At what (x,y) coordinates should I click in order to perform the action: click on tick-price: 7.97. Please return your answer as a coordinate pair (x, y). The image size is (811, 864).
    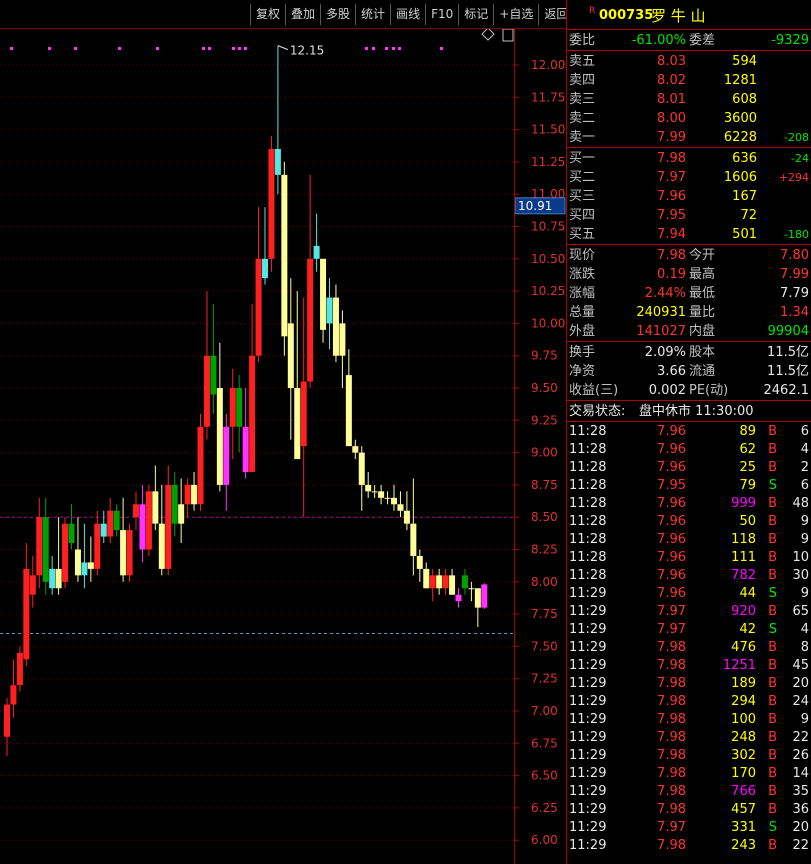
    Looking at the image, I should click on (671, 827).